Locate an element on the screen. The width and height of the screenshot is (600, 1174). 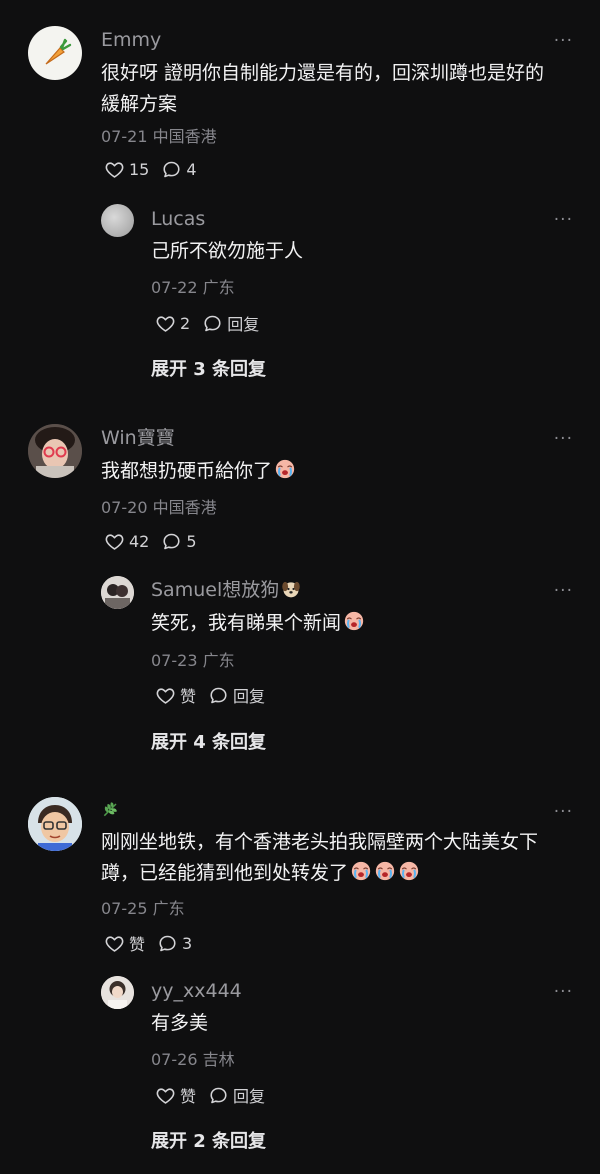
comment-text: 我都想扔硬币給你了 is located at coordinates (198, 471).